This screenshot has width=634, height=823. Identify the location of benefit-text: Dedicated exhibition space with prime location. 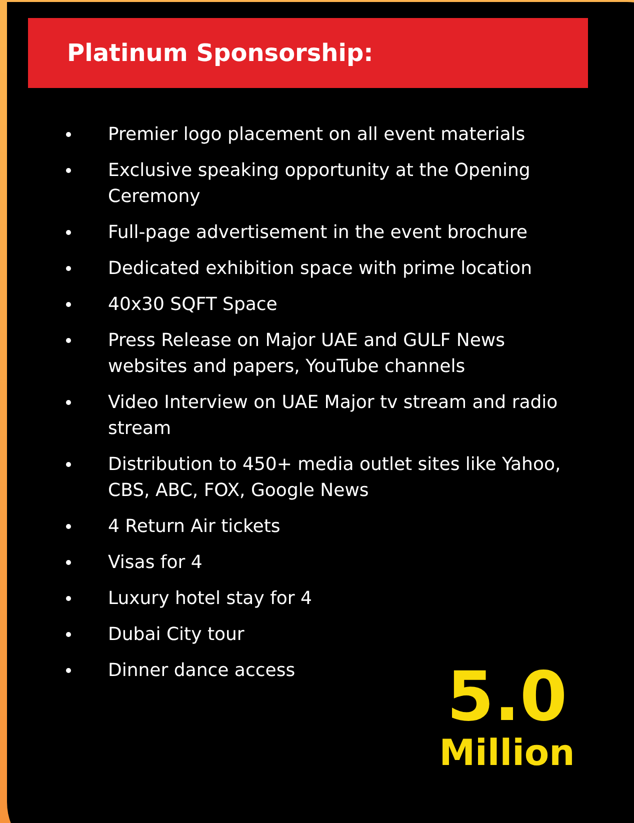
(321, 269).